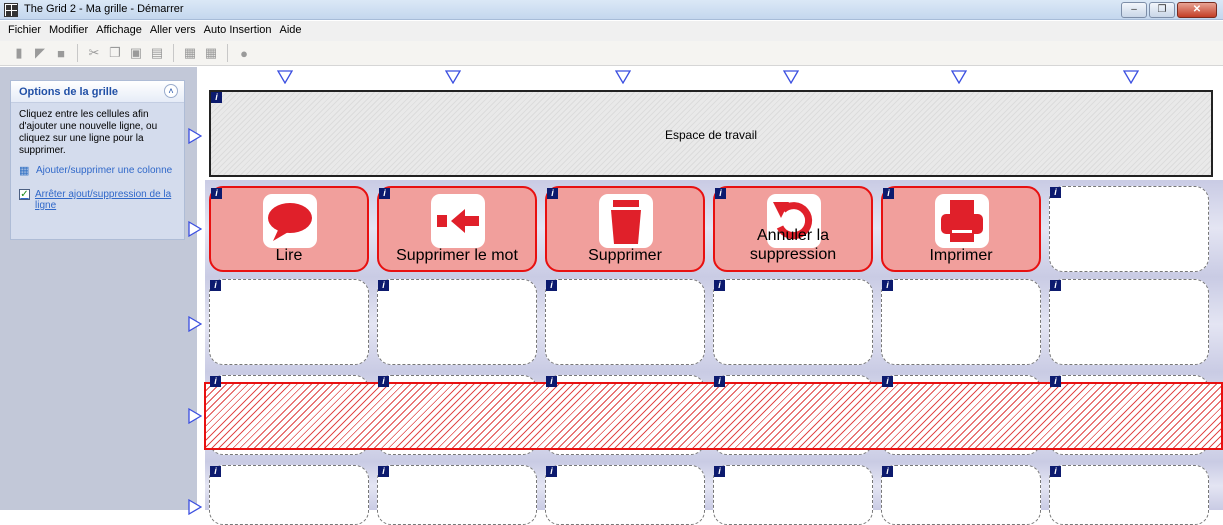 Image resolution: width=1223 pixels, height=525 pixels. What do you see at coordinates (157, 53) in the screenshot?
I see `paste-special-icon: ▤` at bounding box center [157, 53].